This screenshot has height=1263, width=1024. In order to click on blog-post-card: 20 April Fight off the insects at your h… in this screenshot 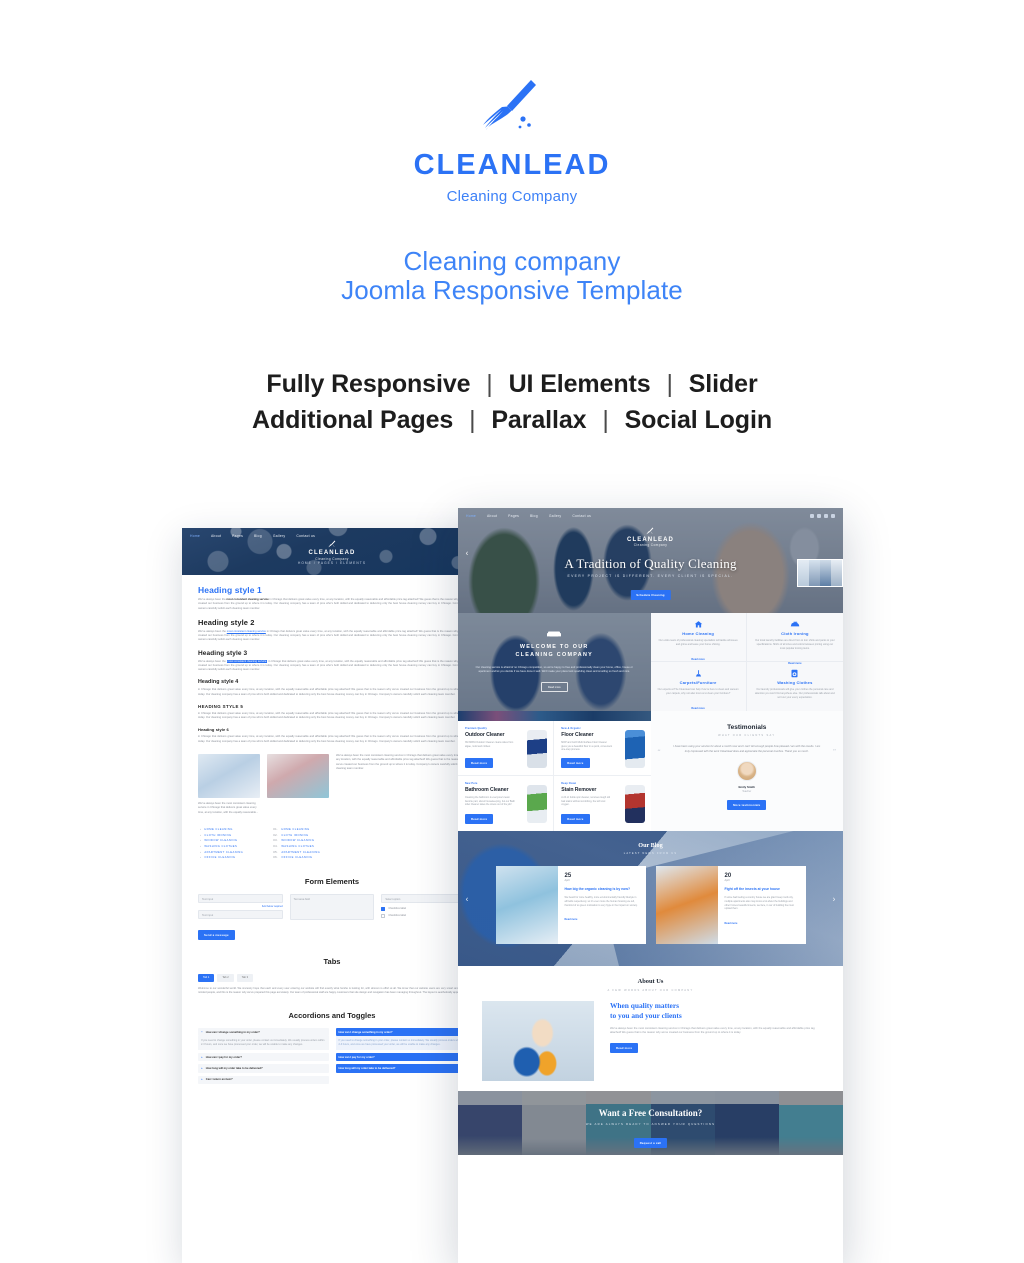, I will do `click(731, 905)`.